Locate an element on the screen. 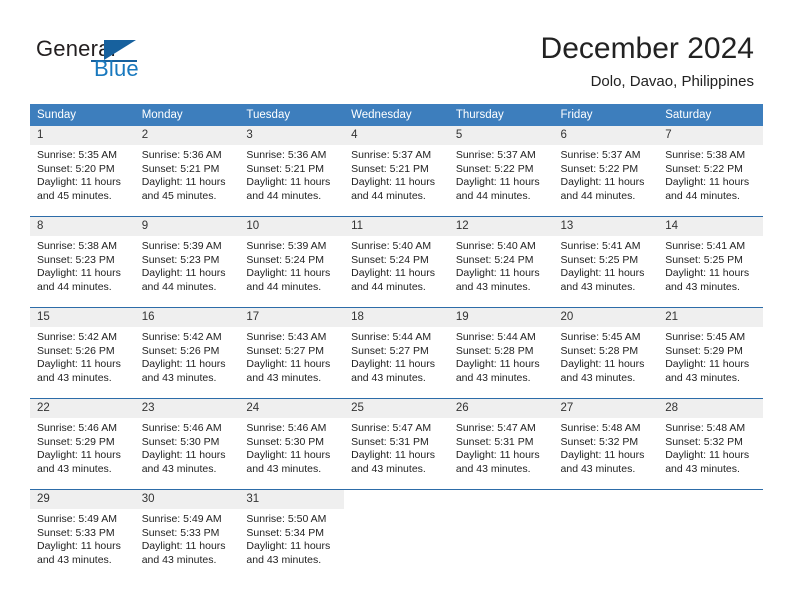 The width and height of the screenshot is (792, 612). sunset-text: Sunset: 5:27 PM is located at coordinates (285, 350).